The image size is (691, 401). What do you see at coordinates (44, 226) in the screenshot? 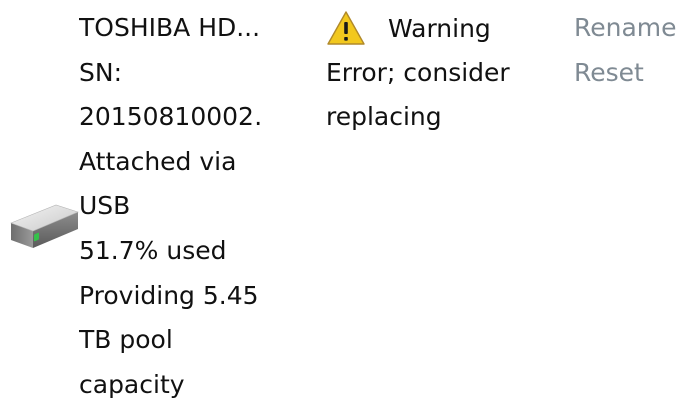
I see `hard-drive-icon` at bounding box center [44, 226].